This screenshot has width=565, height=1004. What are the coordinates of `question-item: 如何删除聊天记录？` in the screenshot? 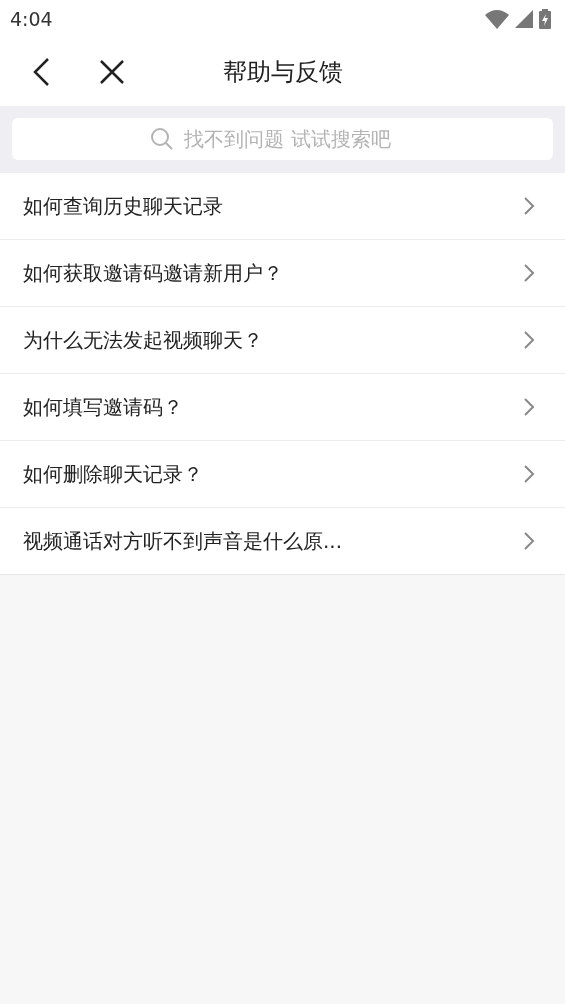 It's located at (282, 474).